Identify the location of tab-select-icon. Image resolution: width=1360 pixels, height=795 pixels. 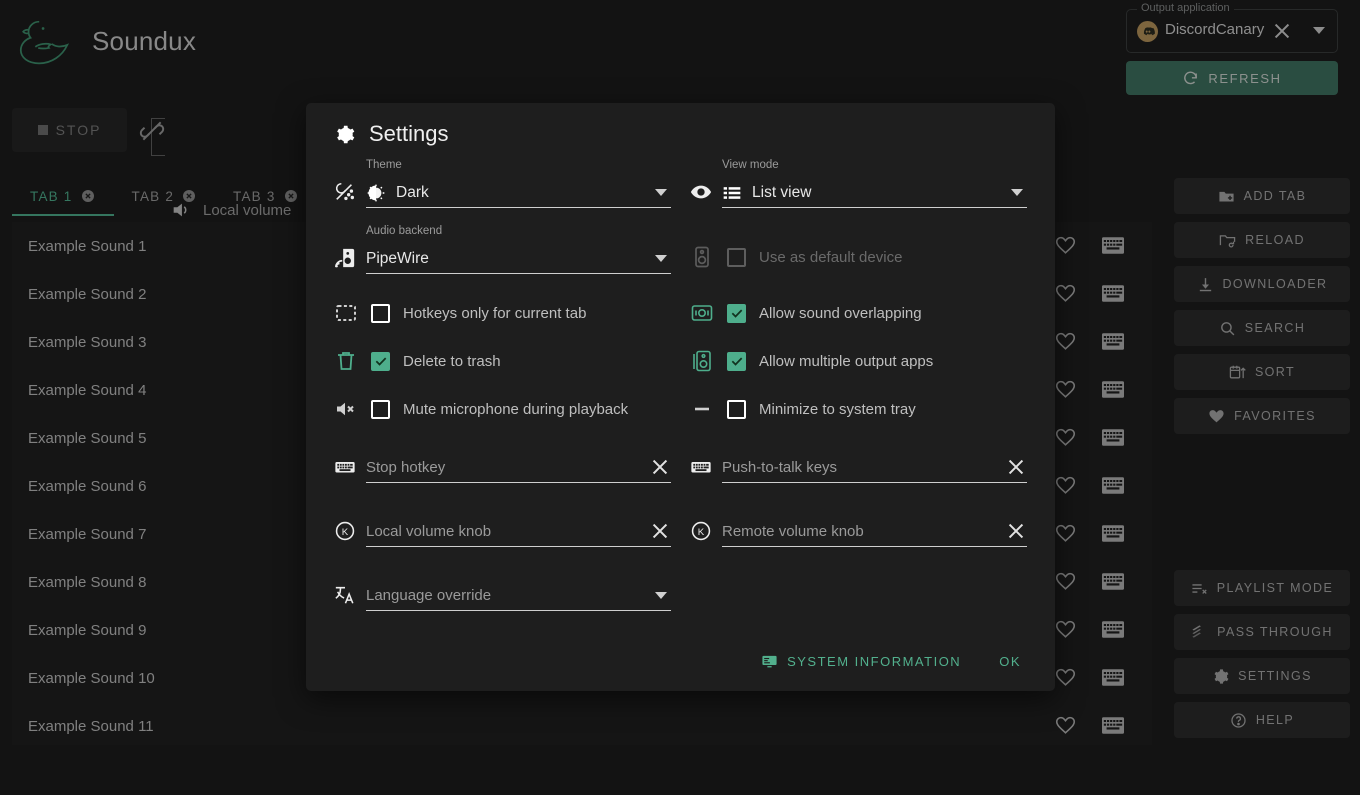
(346, 313).